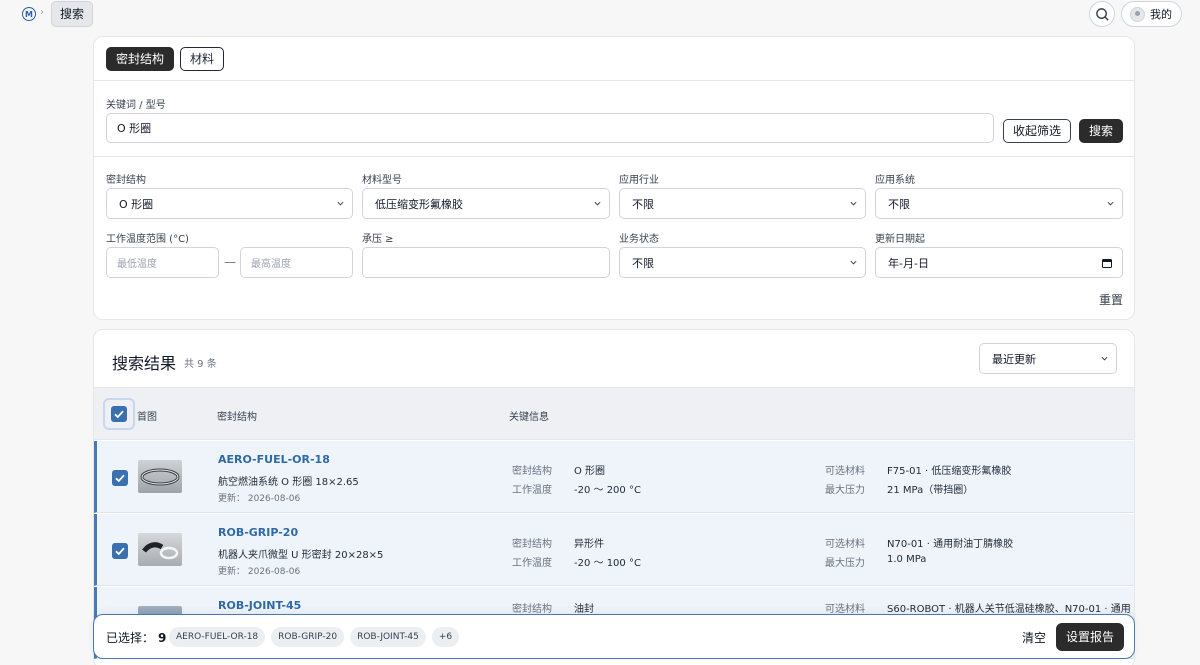  What do you see at coordinates (200, 364) in the screenshot?
I see `results-count: 共 9 条` at bounding box center [200, 364].